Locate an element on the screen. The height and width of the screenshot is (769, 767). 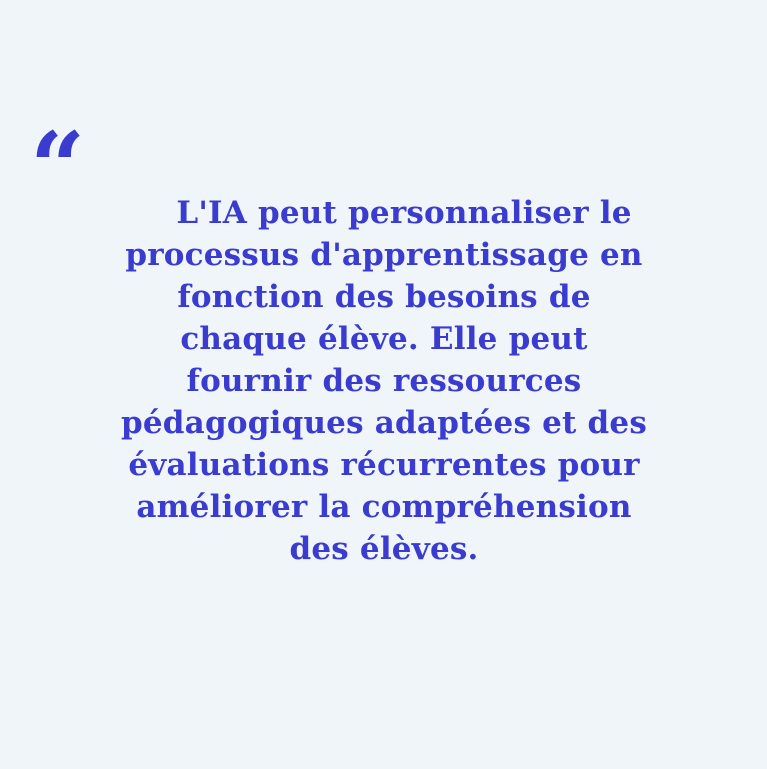
quotation-mark-icon: “ is located at coordinates (62, 142).